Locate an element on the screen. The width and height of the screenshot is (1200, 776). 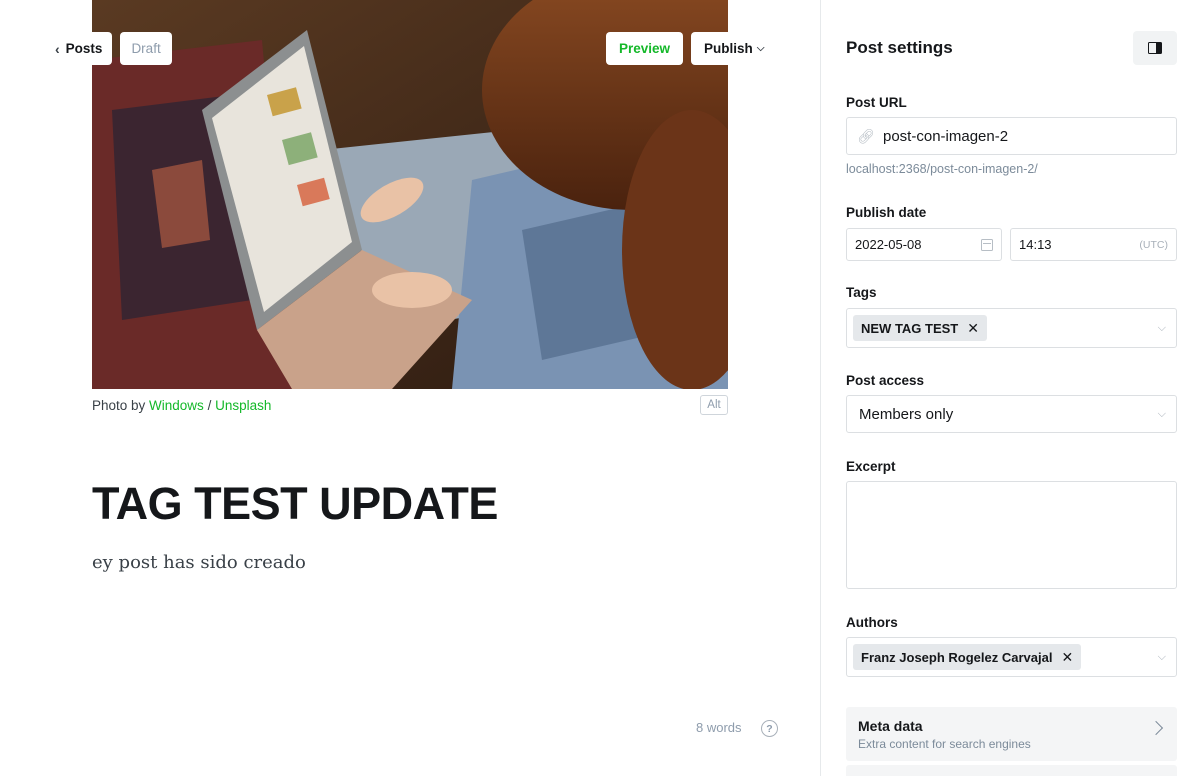
publish-time-value: 14:13 is located at coordinates (1035, 244).